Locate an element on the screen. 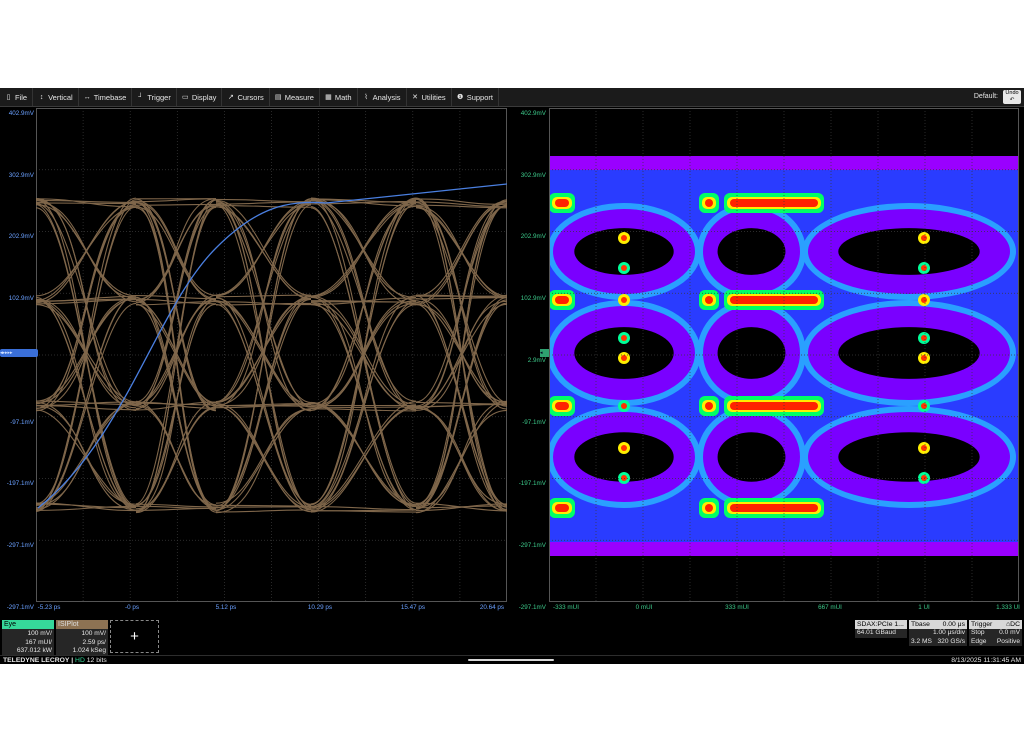 The height and width of the screenshot is (752, 1024). timebase-per-div: 1.00 μs/div is located at coordinates (948, 632).